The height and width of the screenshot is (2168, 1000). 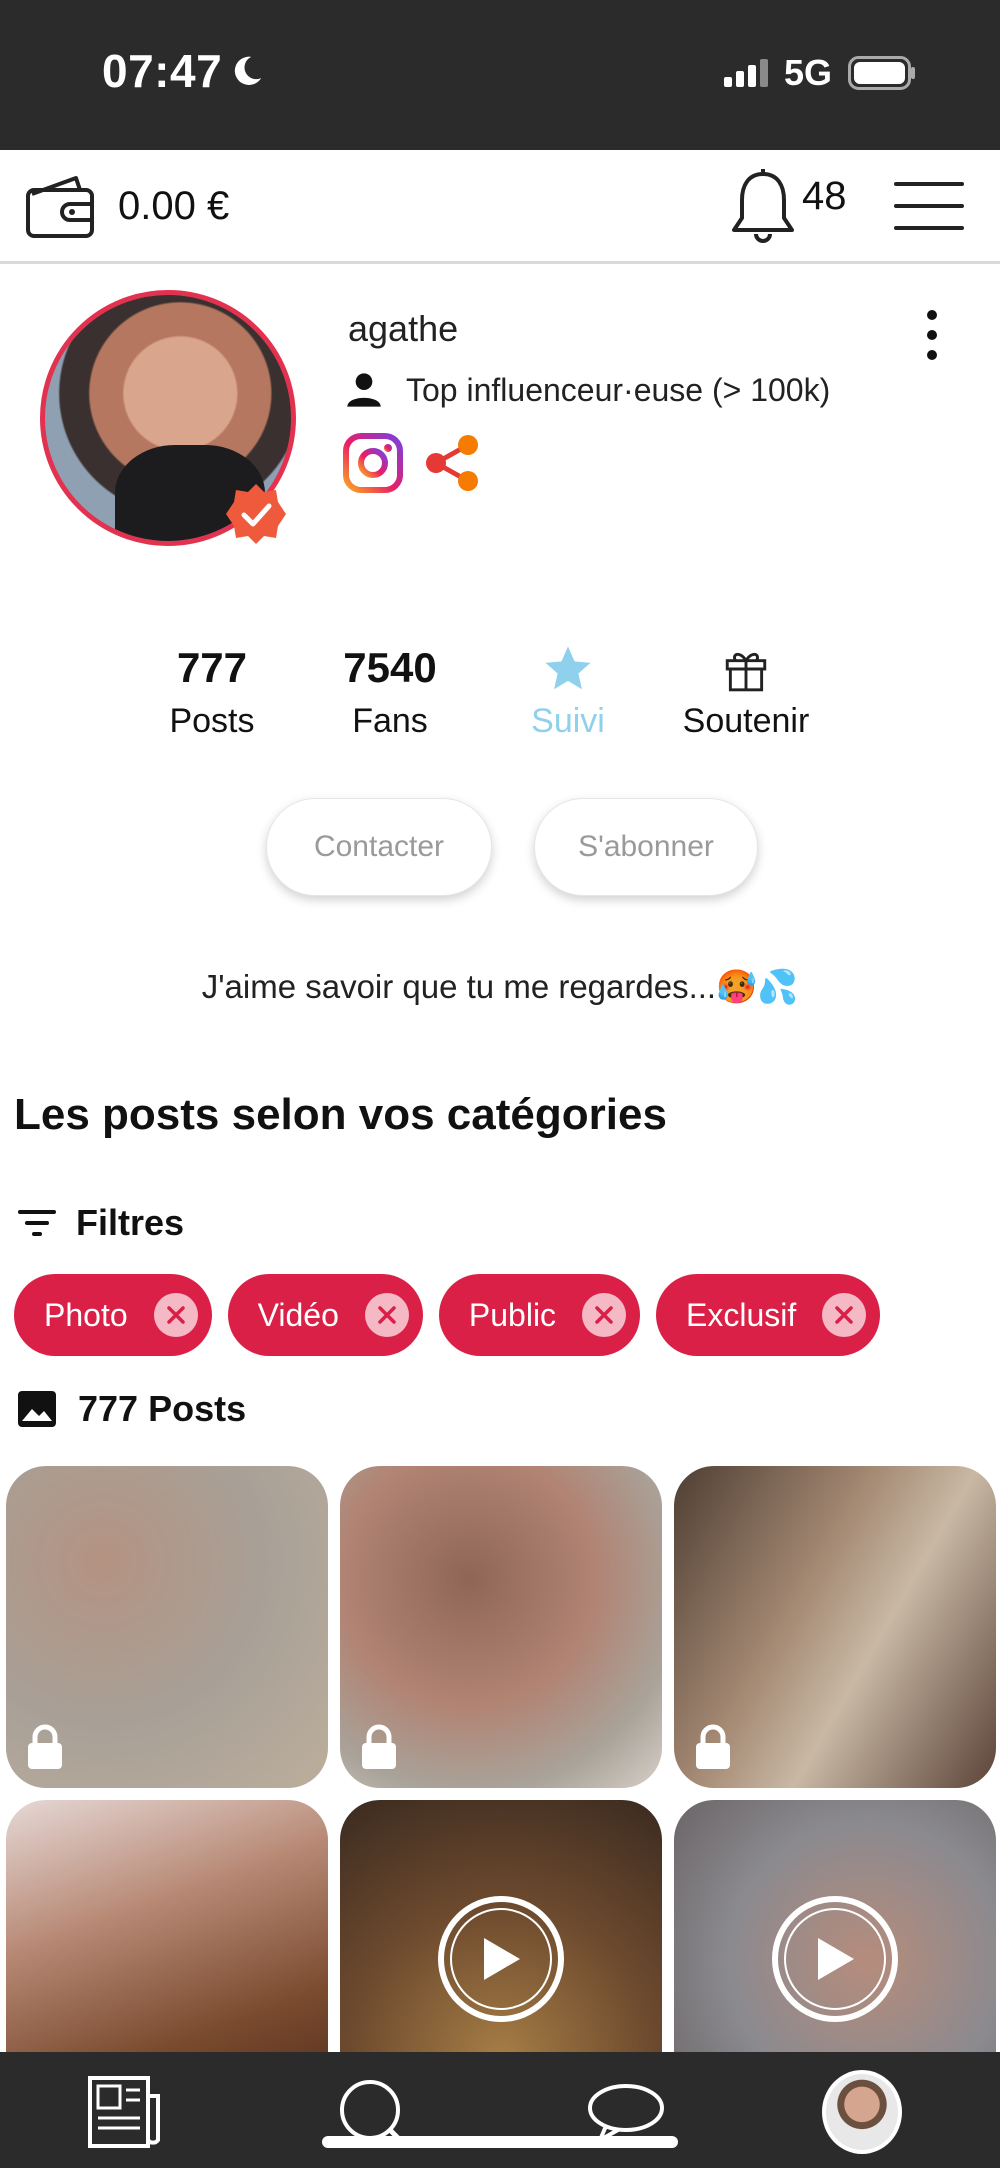 What do you see at coordinates (86, 1314) in the screenshot?
I see `chip-label: Photo` at bounding box center [86, 1314].